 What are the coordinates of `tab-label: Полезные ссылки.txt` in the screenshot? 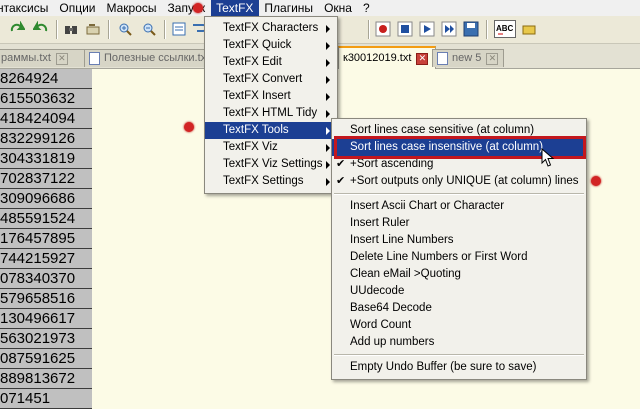 It's located at (157, 58).